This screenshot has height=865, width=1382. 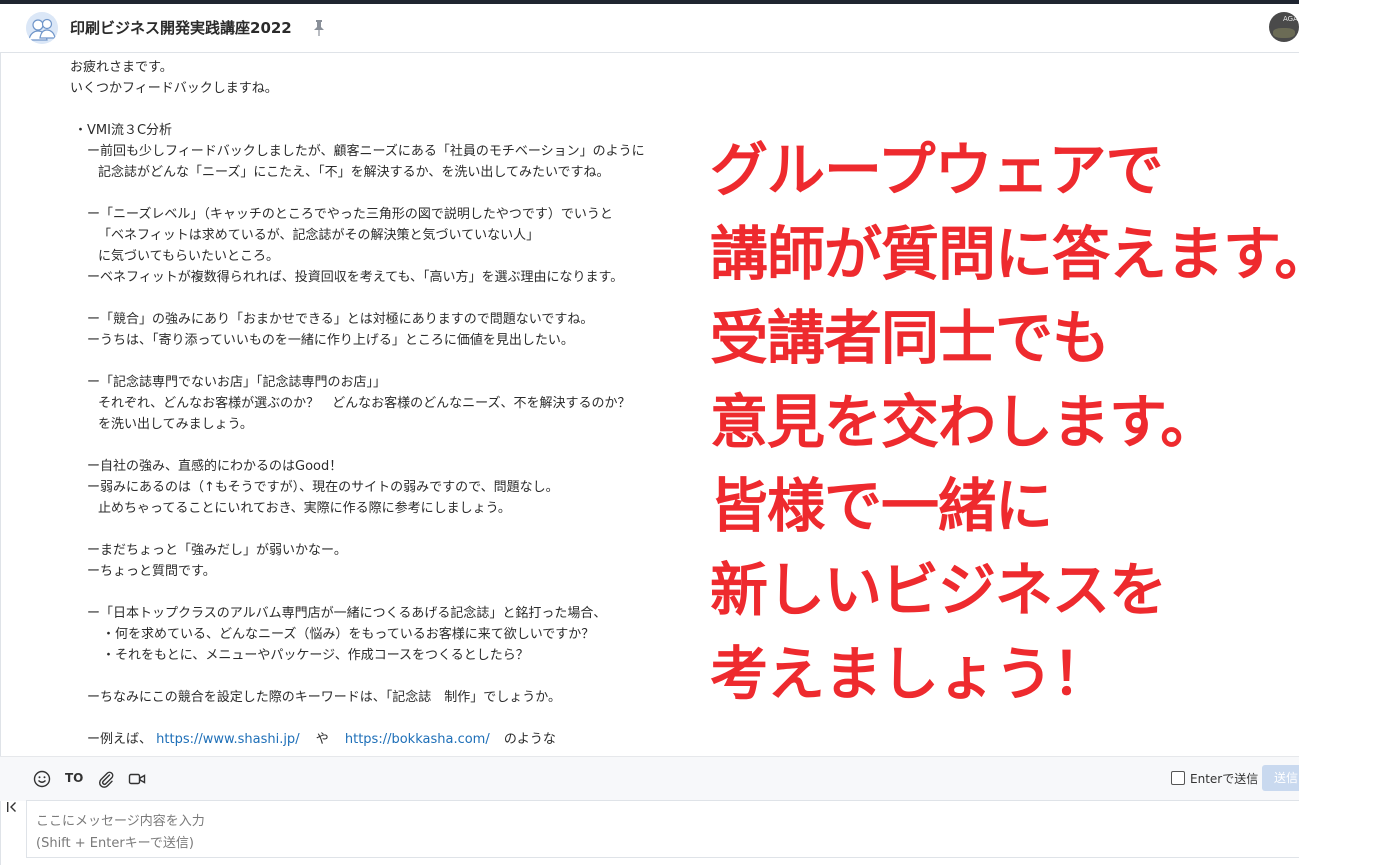 What do you see at coordinates (42, 779) in the screenshot?
I see `emoji-icon` at bounding box center [42, 779].